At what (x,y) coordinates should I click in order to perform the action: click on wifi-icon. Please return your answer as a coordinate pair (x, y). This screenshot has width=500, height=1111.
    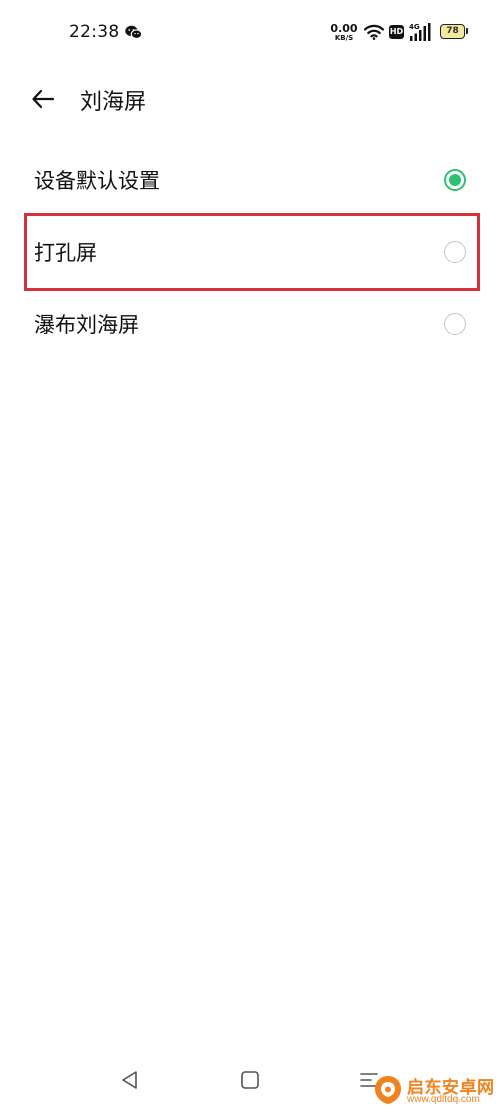
    Looking at the image, I should click on (374, 32).